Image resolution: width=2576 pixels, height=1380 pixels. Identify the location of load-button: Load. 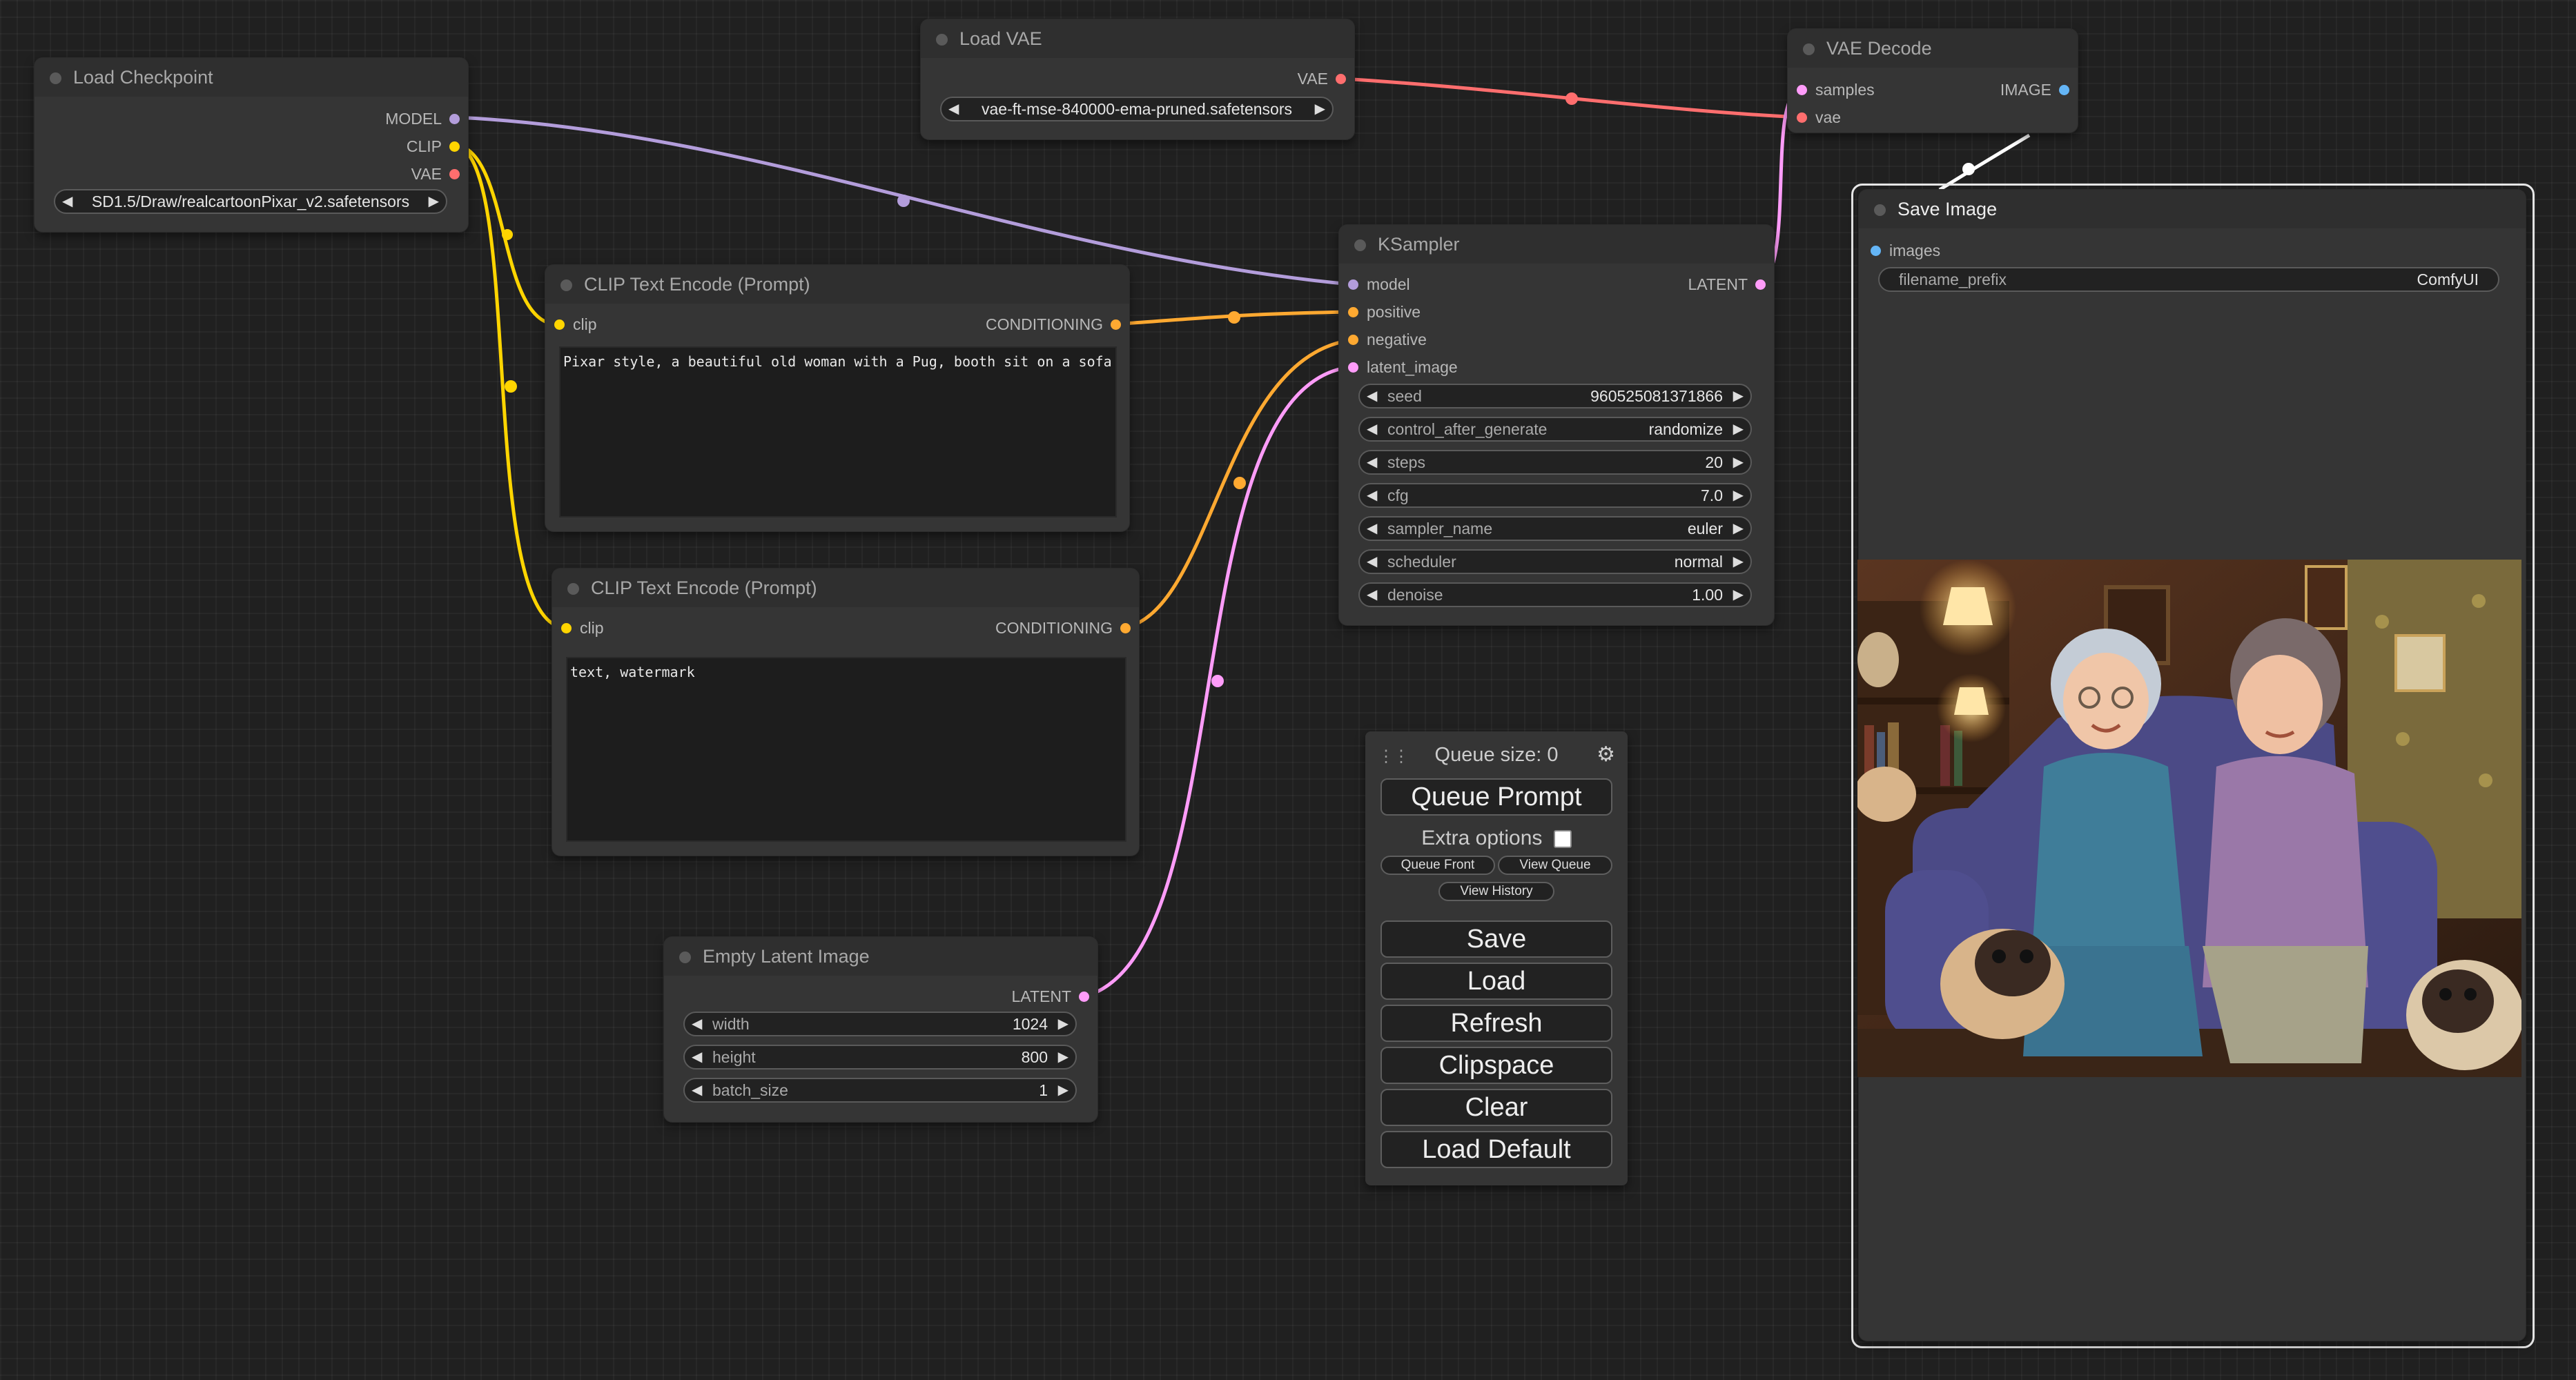
(1496, 981).